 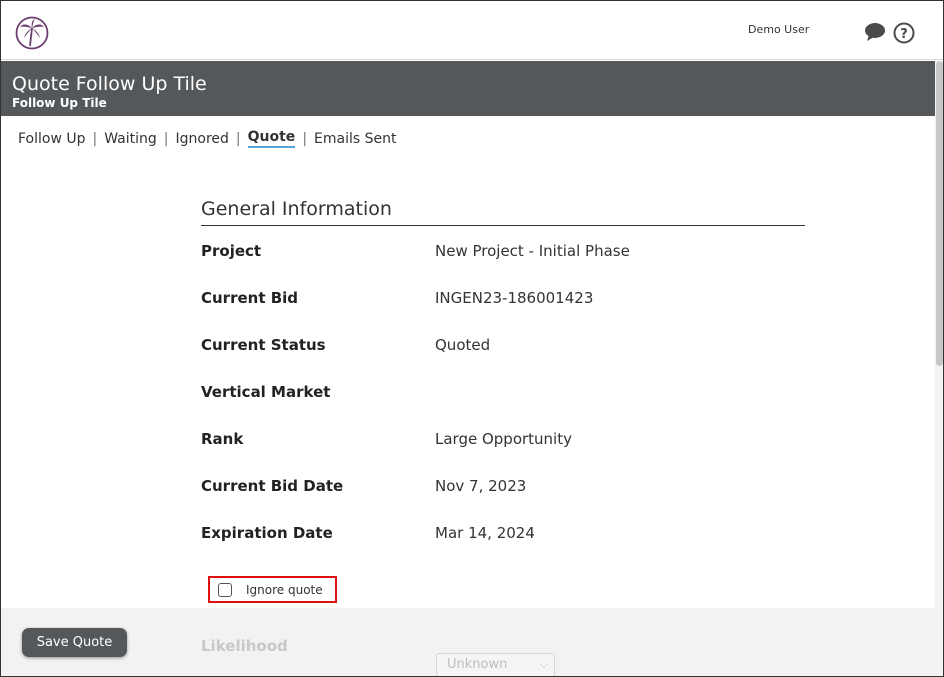 What do you see at coordinates (250, 298) in the screenshot?
I see `info-label: Current Bid` at bounding box center [250, 298].